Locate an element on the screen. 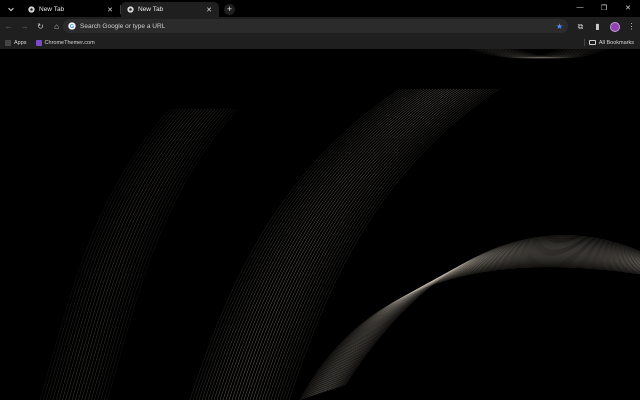 The width and height of the screenshot is (640, 400). svg-text: G is located at coordinates (72, 27).